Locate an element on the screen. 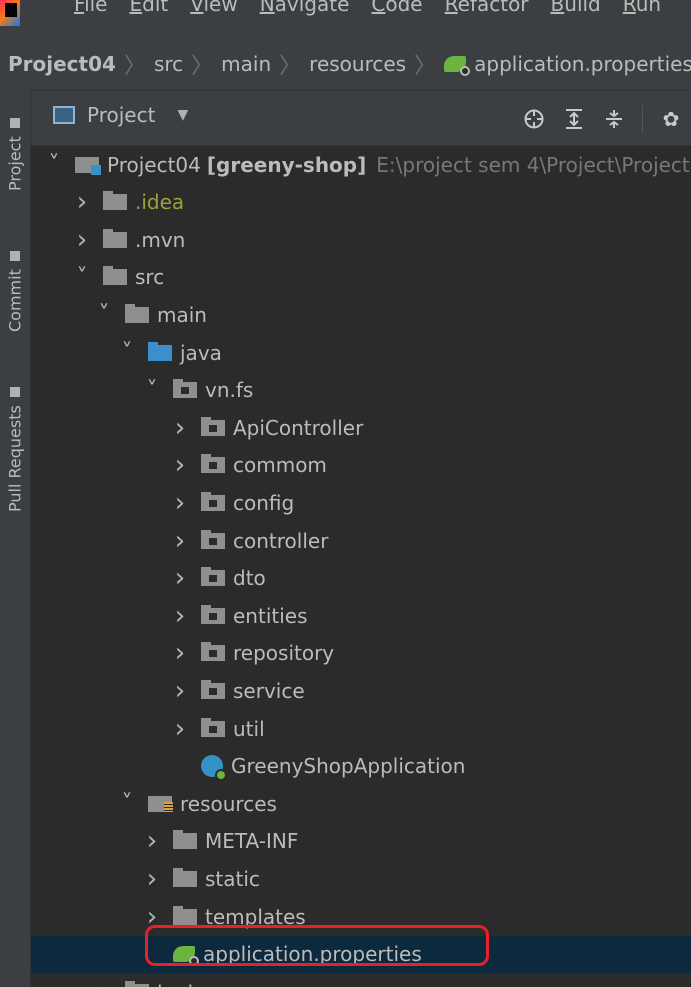 The width and height of the screenshot is (691, 987). stripe-tab-commit: Commit is located at coordinates (15, 267).